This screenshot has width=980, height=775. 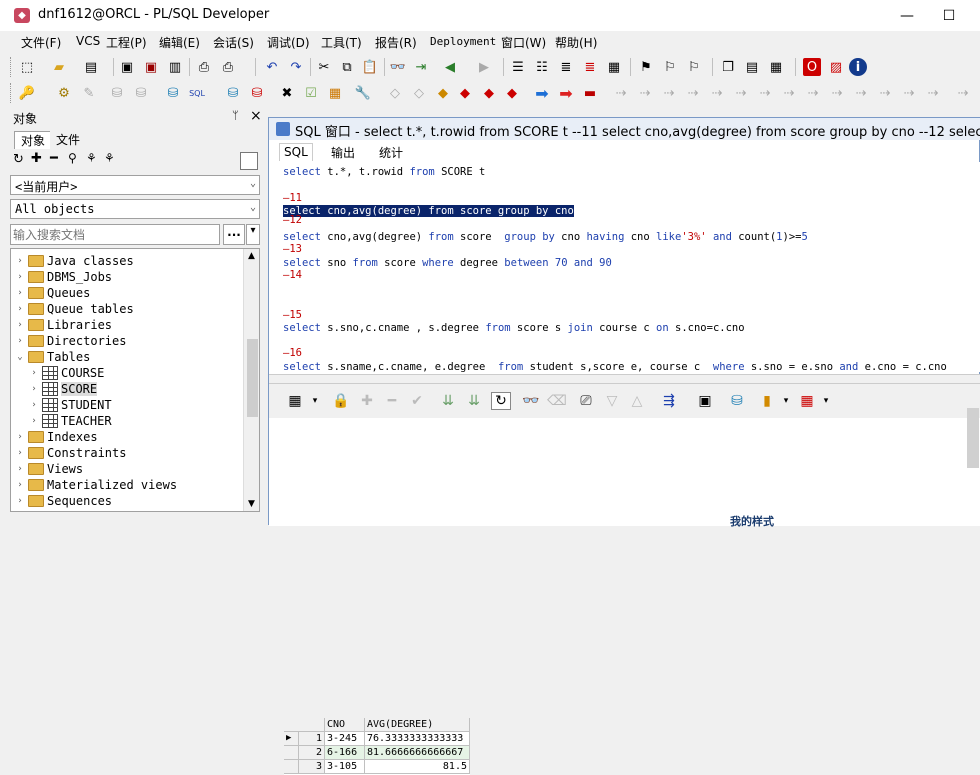 I want to click on print-preview-icon: ⎙, so click(x=228, y=67).